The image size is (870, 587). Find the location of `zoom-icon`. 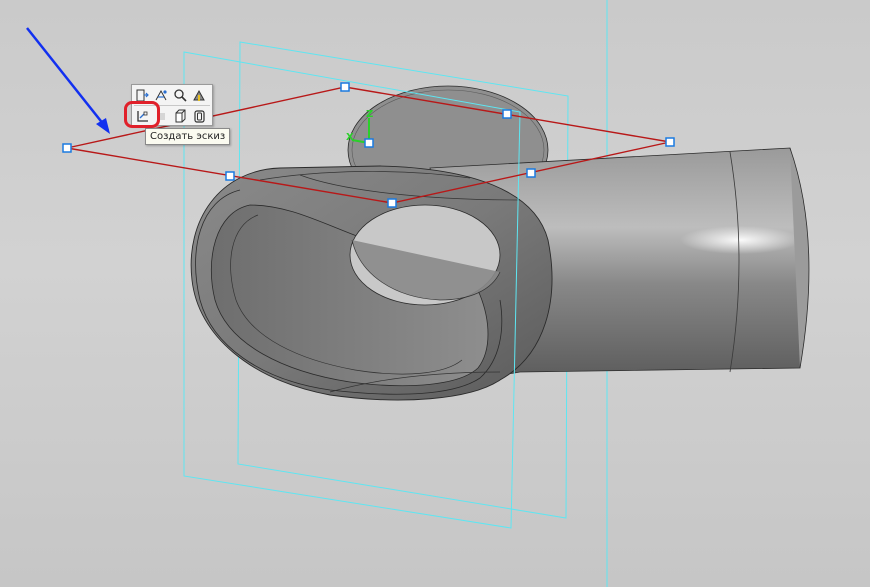

zoom-icon is located at coordinates (180, 95).